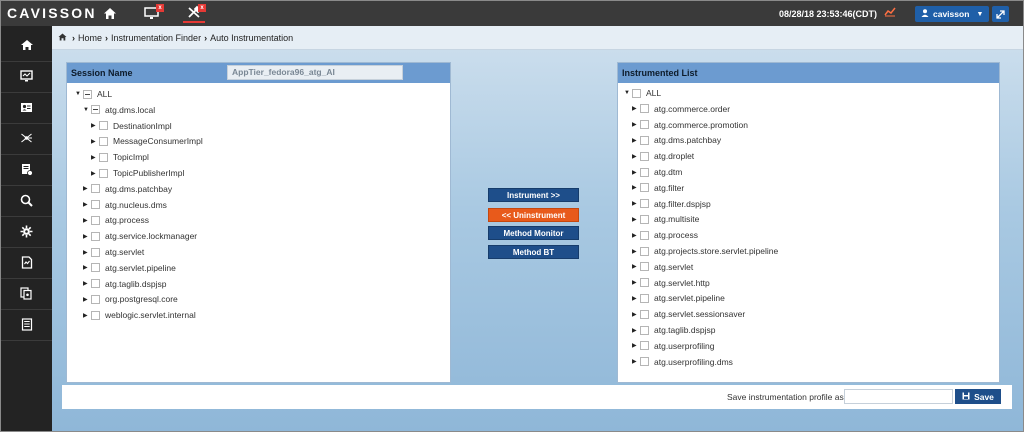 The image size is (1024, 432). I want to click on tree-node: ▶ atg.filter.dspjsp, so click(671, 204).